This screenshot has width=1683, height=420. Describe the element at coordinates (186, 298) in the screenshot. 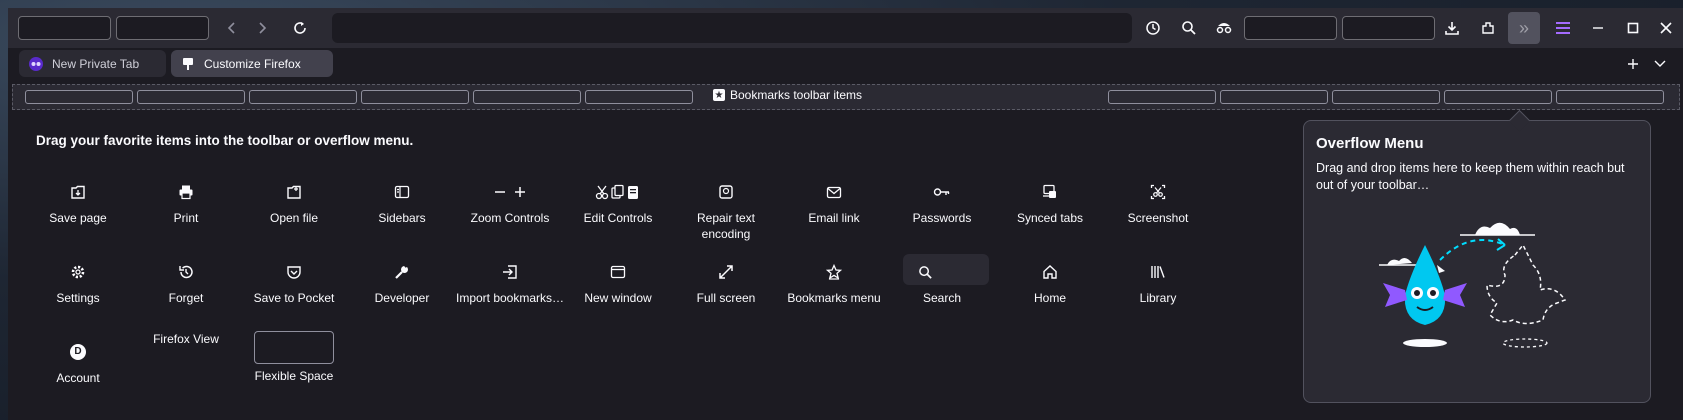

I see `item-label: Forget` at that location.